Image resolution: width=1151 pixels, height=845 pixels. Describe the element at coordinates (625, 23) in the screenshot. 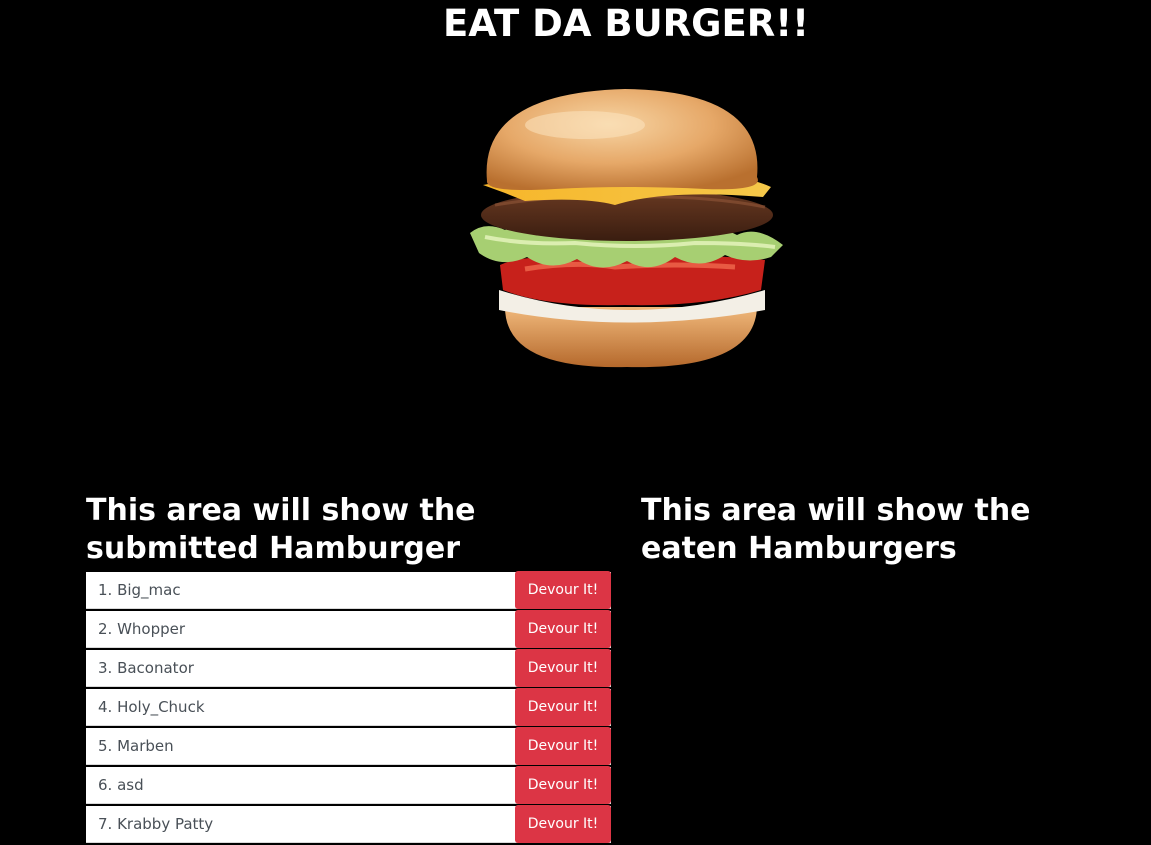

I see `page-title: EAT DA BURGER!!` at that location.